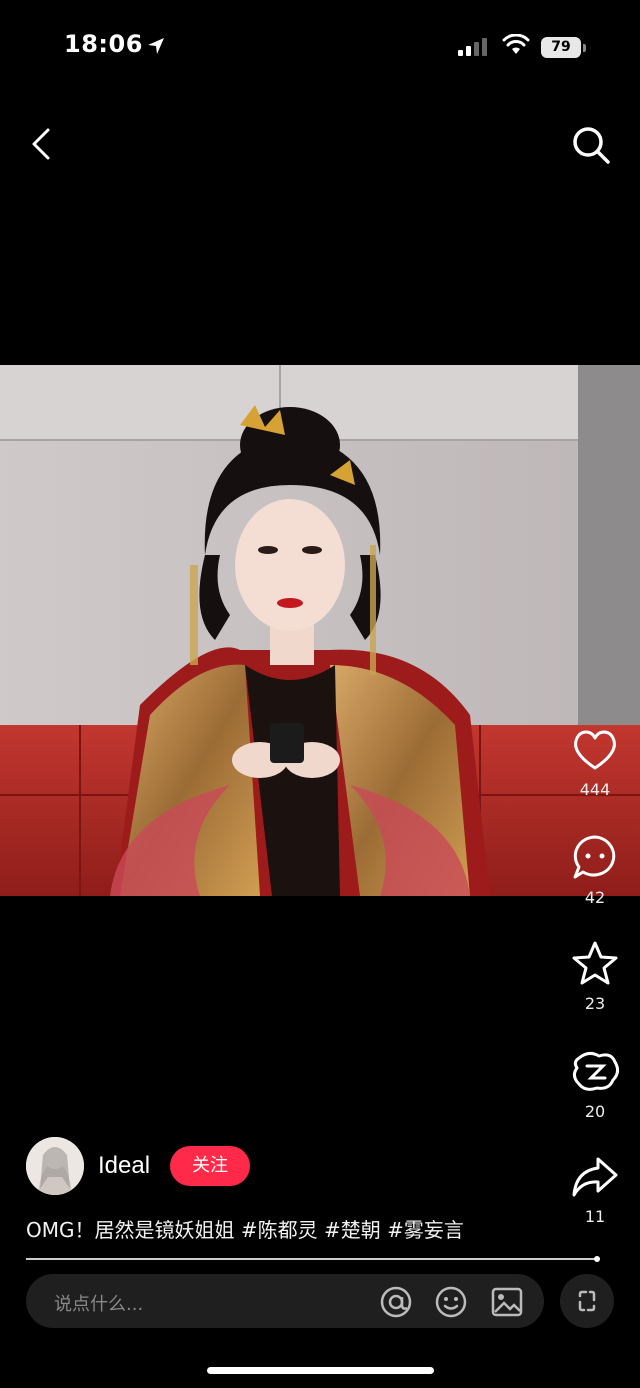 The width and height of the screenshot is (640, 1388). What do you see at coordinates (451, 1302) in the screenshot?
I see `emoji-icon` at bounding box center [451, 1302].